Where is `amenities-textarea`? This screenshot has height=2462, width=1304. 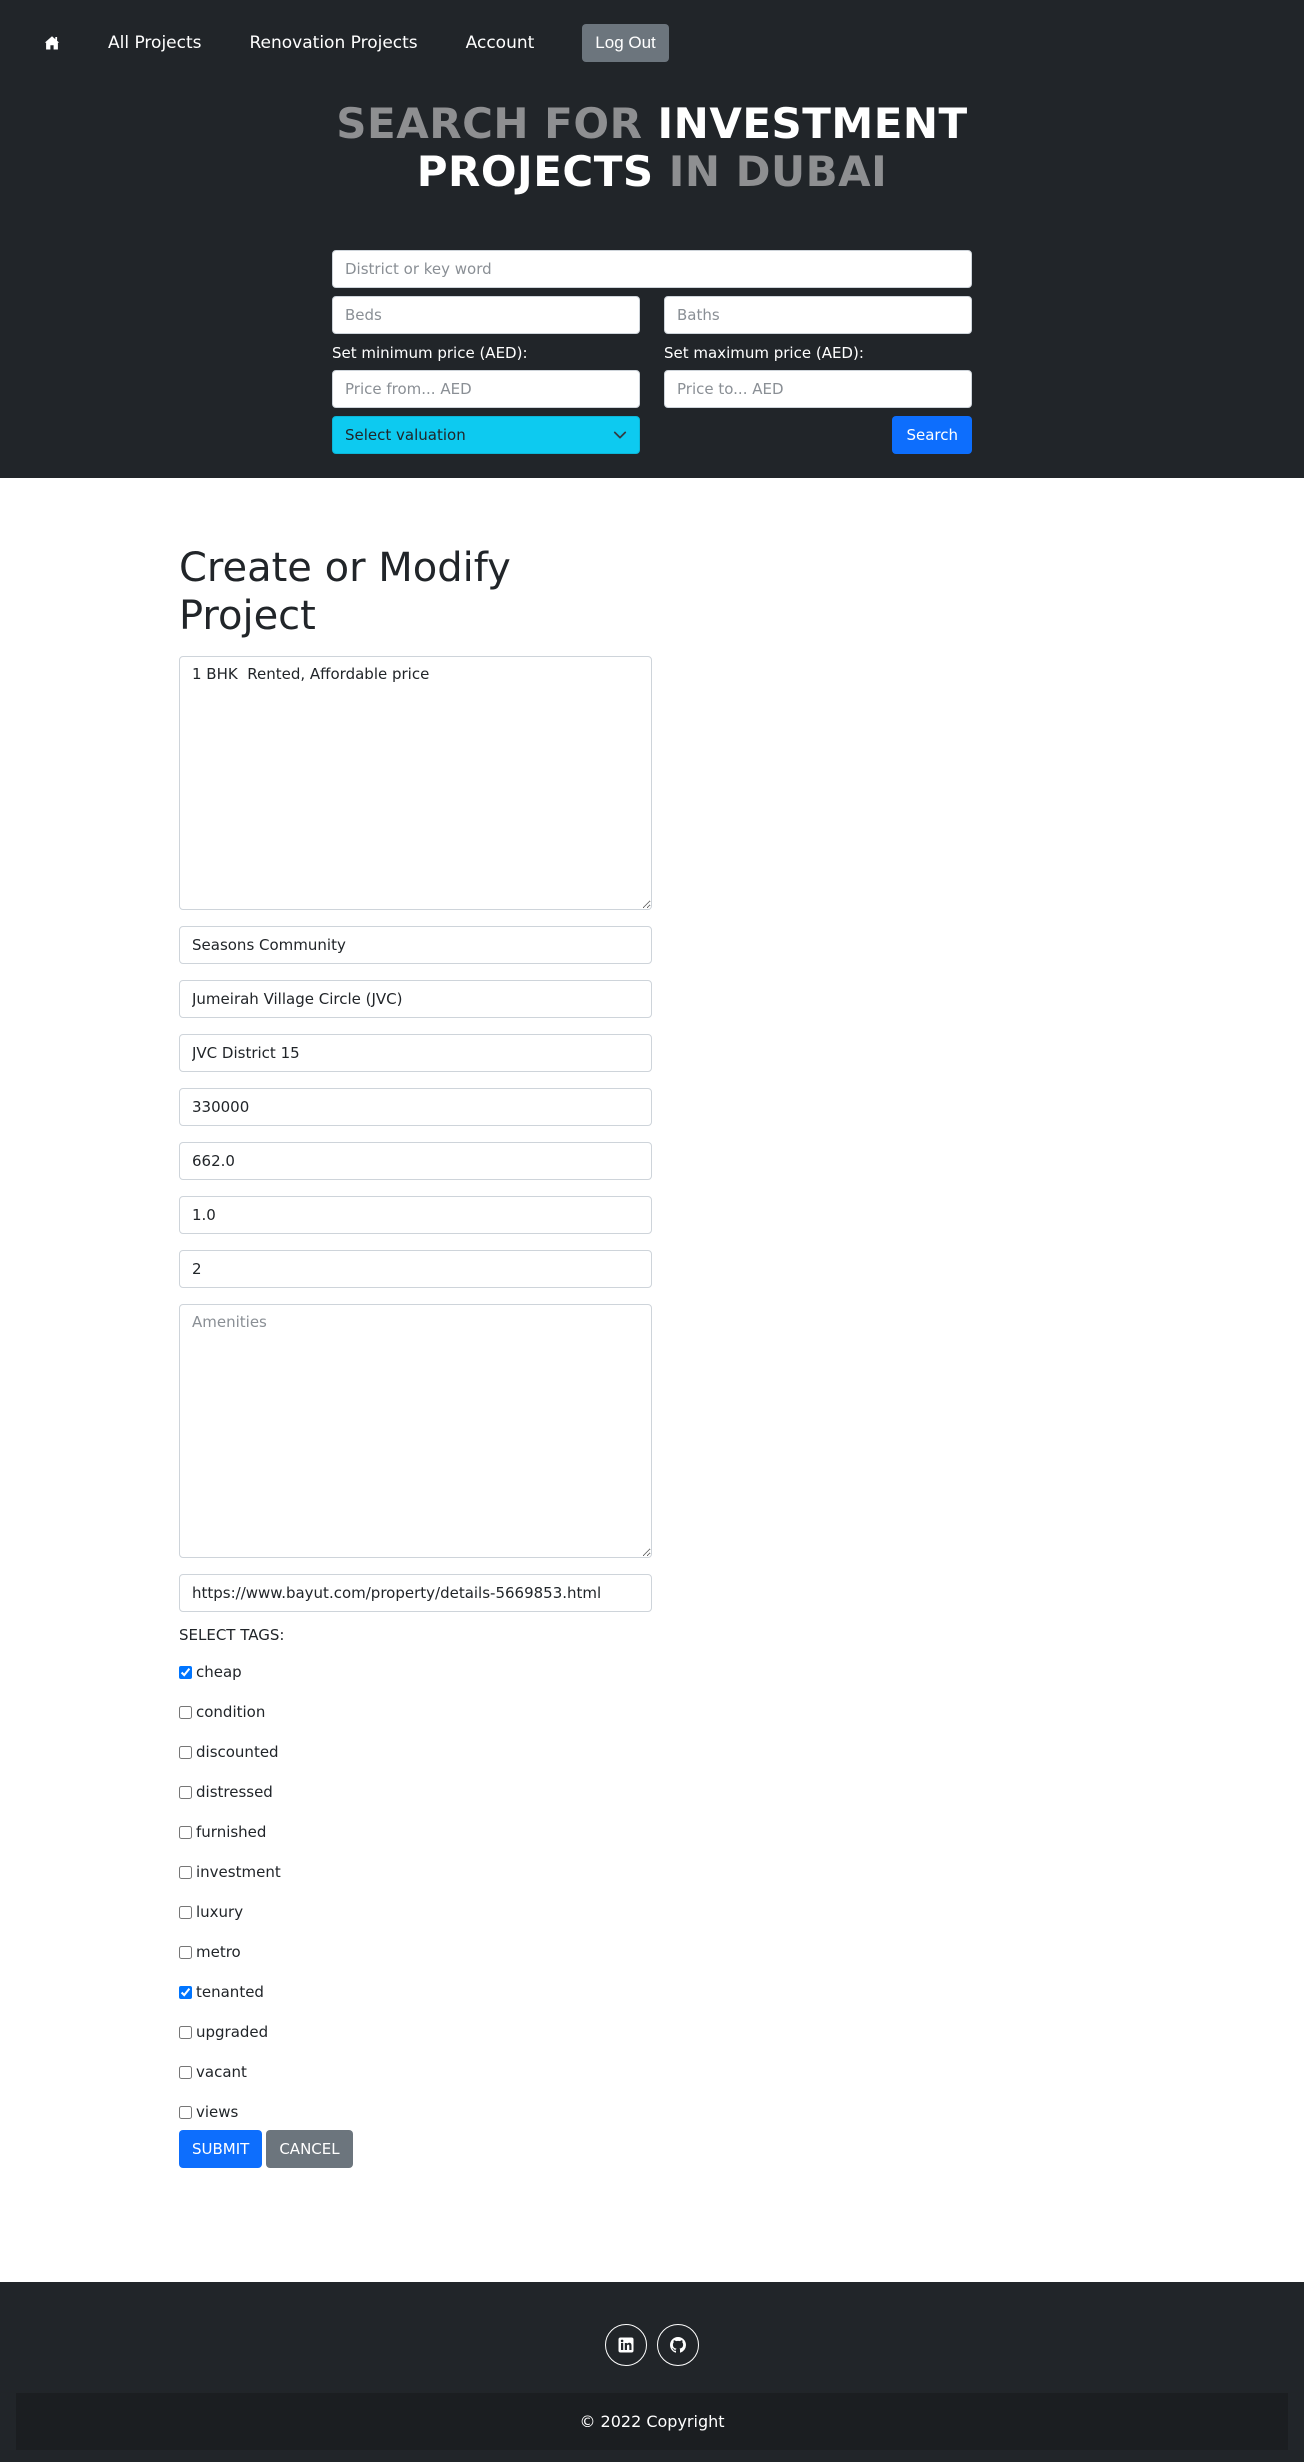 amenities-textarea is located at coordinates (415, 1431).